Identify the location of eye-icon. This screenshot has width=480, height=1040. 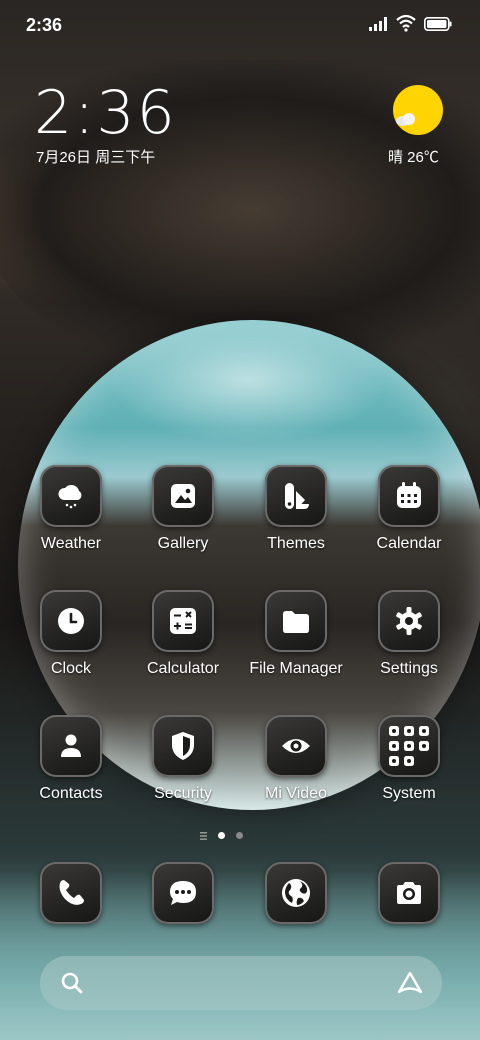
(296, 746).